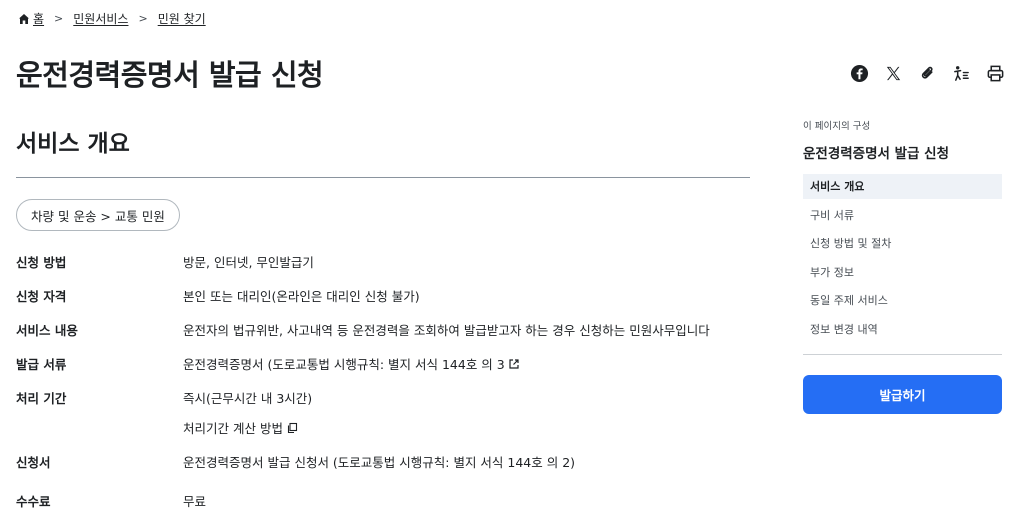 The height and width of the screenshot is (530, 1024). Describe the element at coordinates (41, 398) in the screenshot. I see `info-label: 처리 기간` at that location.